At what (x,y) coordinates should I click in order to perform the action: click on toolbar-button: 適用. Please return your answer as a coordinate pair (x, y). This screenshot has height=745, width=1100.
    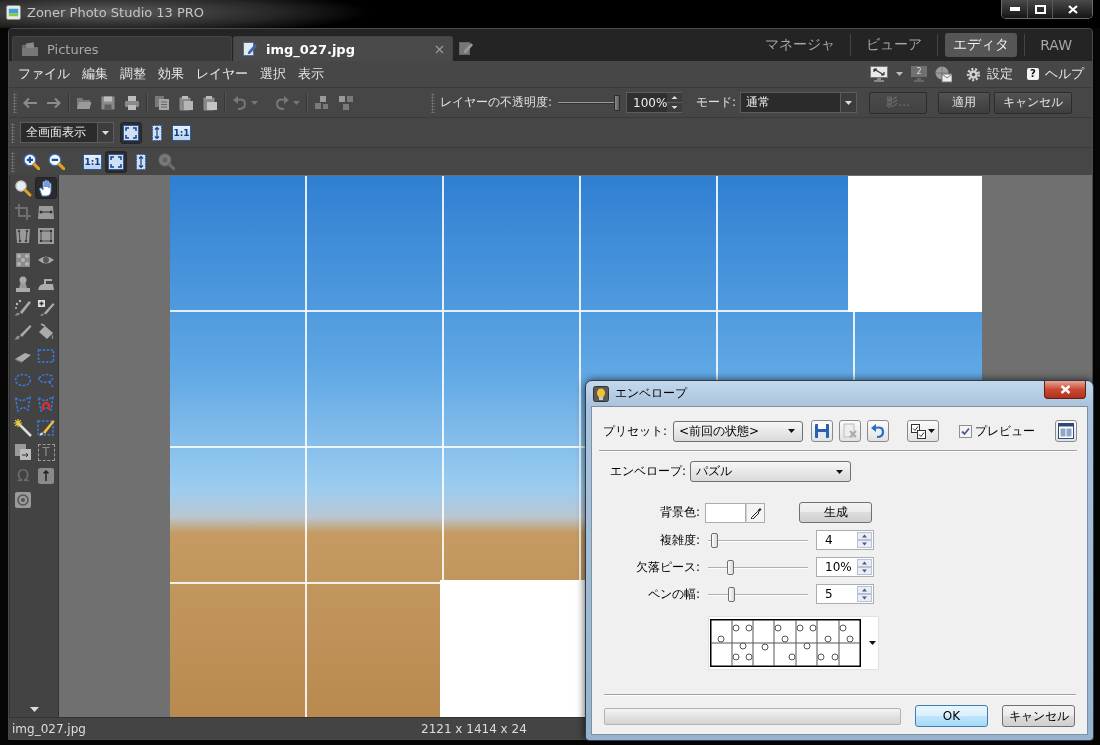
    Looking at the image, I should click on (964, 102).